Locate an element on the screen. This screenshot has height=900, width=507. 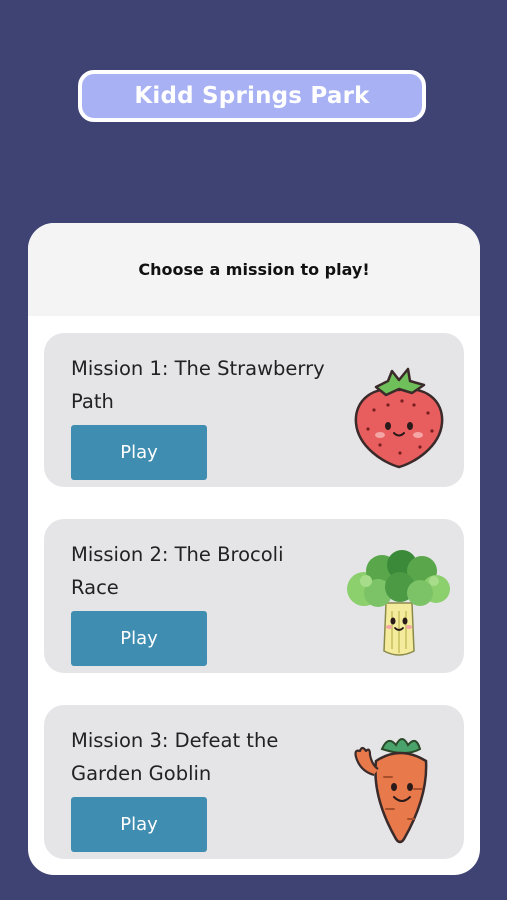
mission-card-3: Mission 3: Defeat the Garden Goblin Play is located at coordinates (254, 782).